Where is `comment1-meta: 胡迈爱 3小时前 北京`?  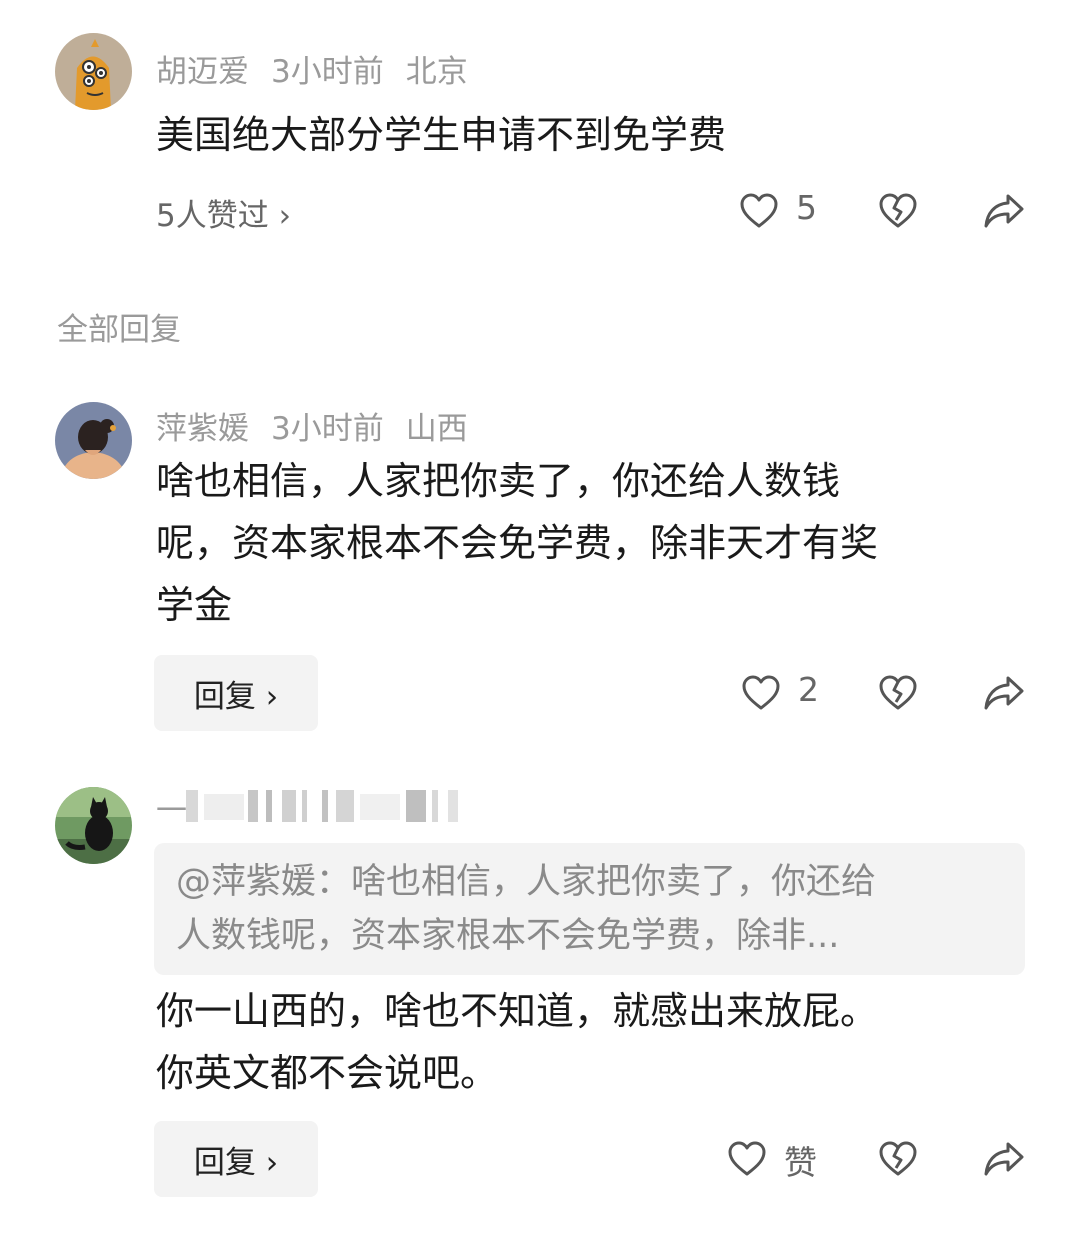 comment1-meta: 胡迈爱 3小时前 北京 is located at coordinates (323, 68).